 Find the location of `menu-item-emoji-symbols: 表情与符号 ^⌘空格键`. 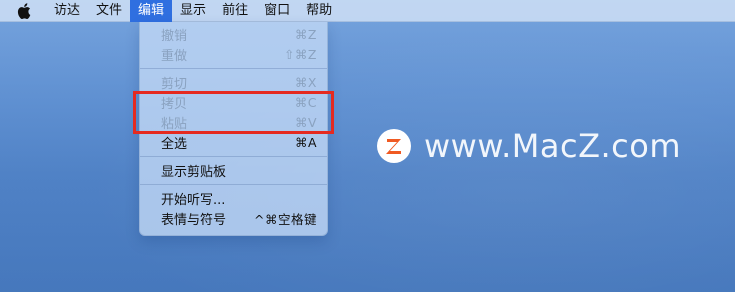

menu-item-emoji-symbols: 表情与符号 ^⌘空格键 is located at coordinates (233, 218).